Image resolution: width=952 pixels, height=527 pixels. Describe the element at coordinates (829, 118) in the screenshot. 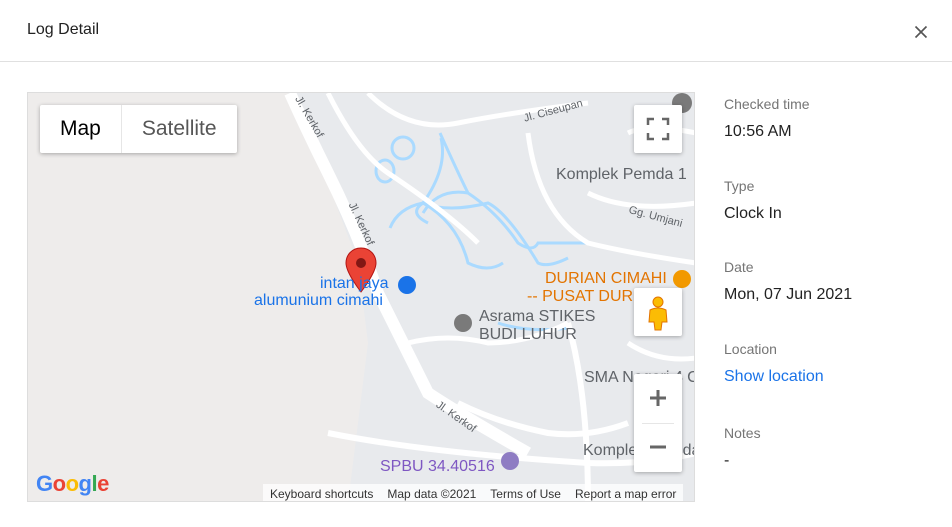

I see `field-checked-time: Checked time 10:56 AM` at that location.